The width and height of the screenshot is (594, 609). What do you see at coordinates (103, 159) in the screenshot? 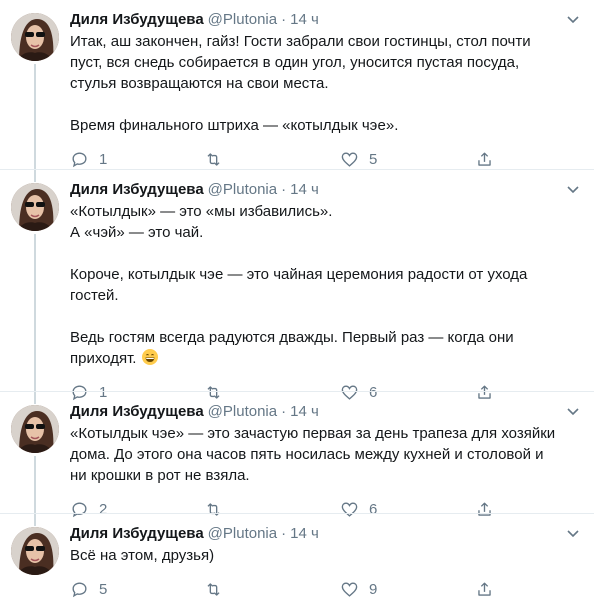
I see `reply-count: 1` at bounding box center [103, 159].